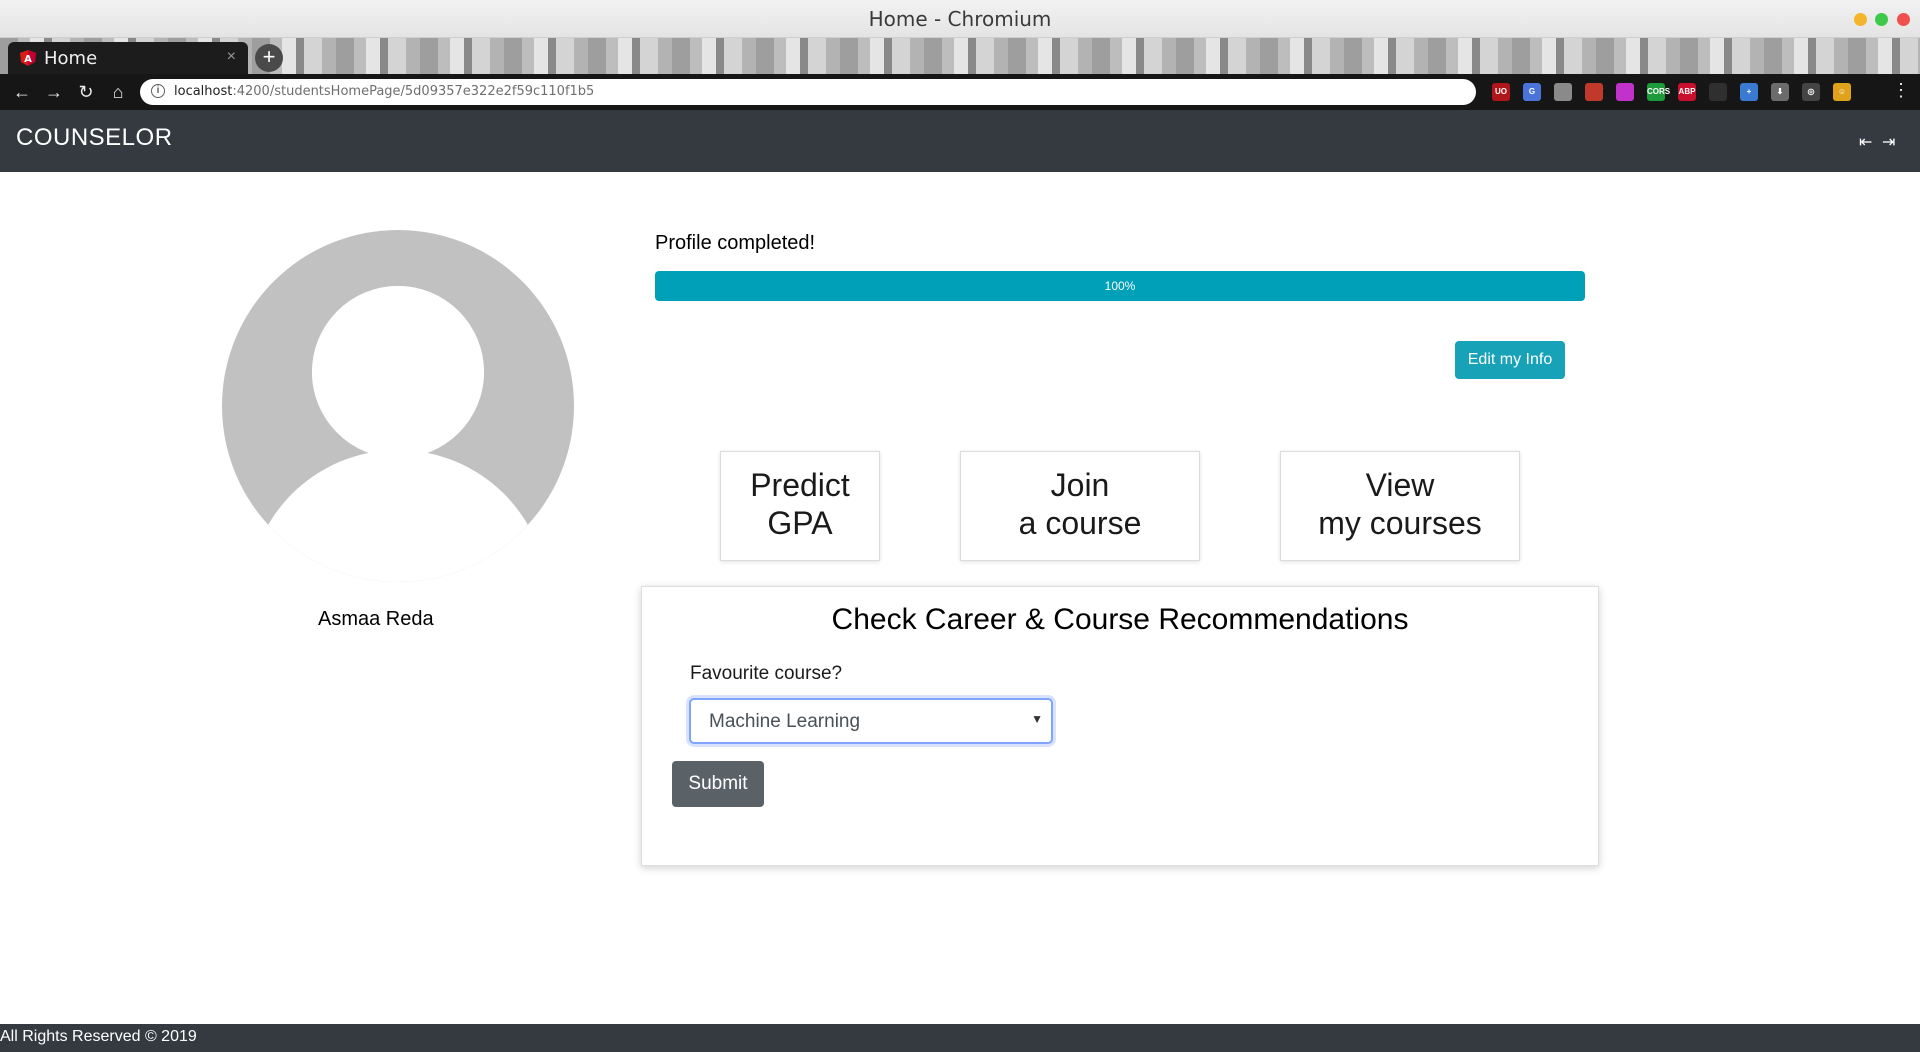 The image size is (1920, 1052). Describe the element at coordinates (1080, 485) in the screenshot. I see `join-course-line1: Join` at that location.